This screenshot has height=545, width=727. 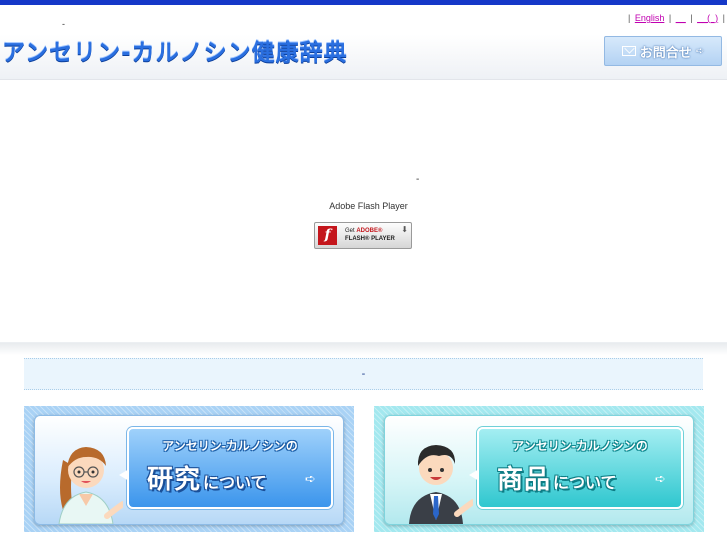 What do you see at coordinates (404, 229) in the screenshot?
I see `download-icon: ⬇` at bounding box center [404, 229].